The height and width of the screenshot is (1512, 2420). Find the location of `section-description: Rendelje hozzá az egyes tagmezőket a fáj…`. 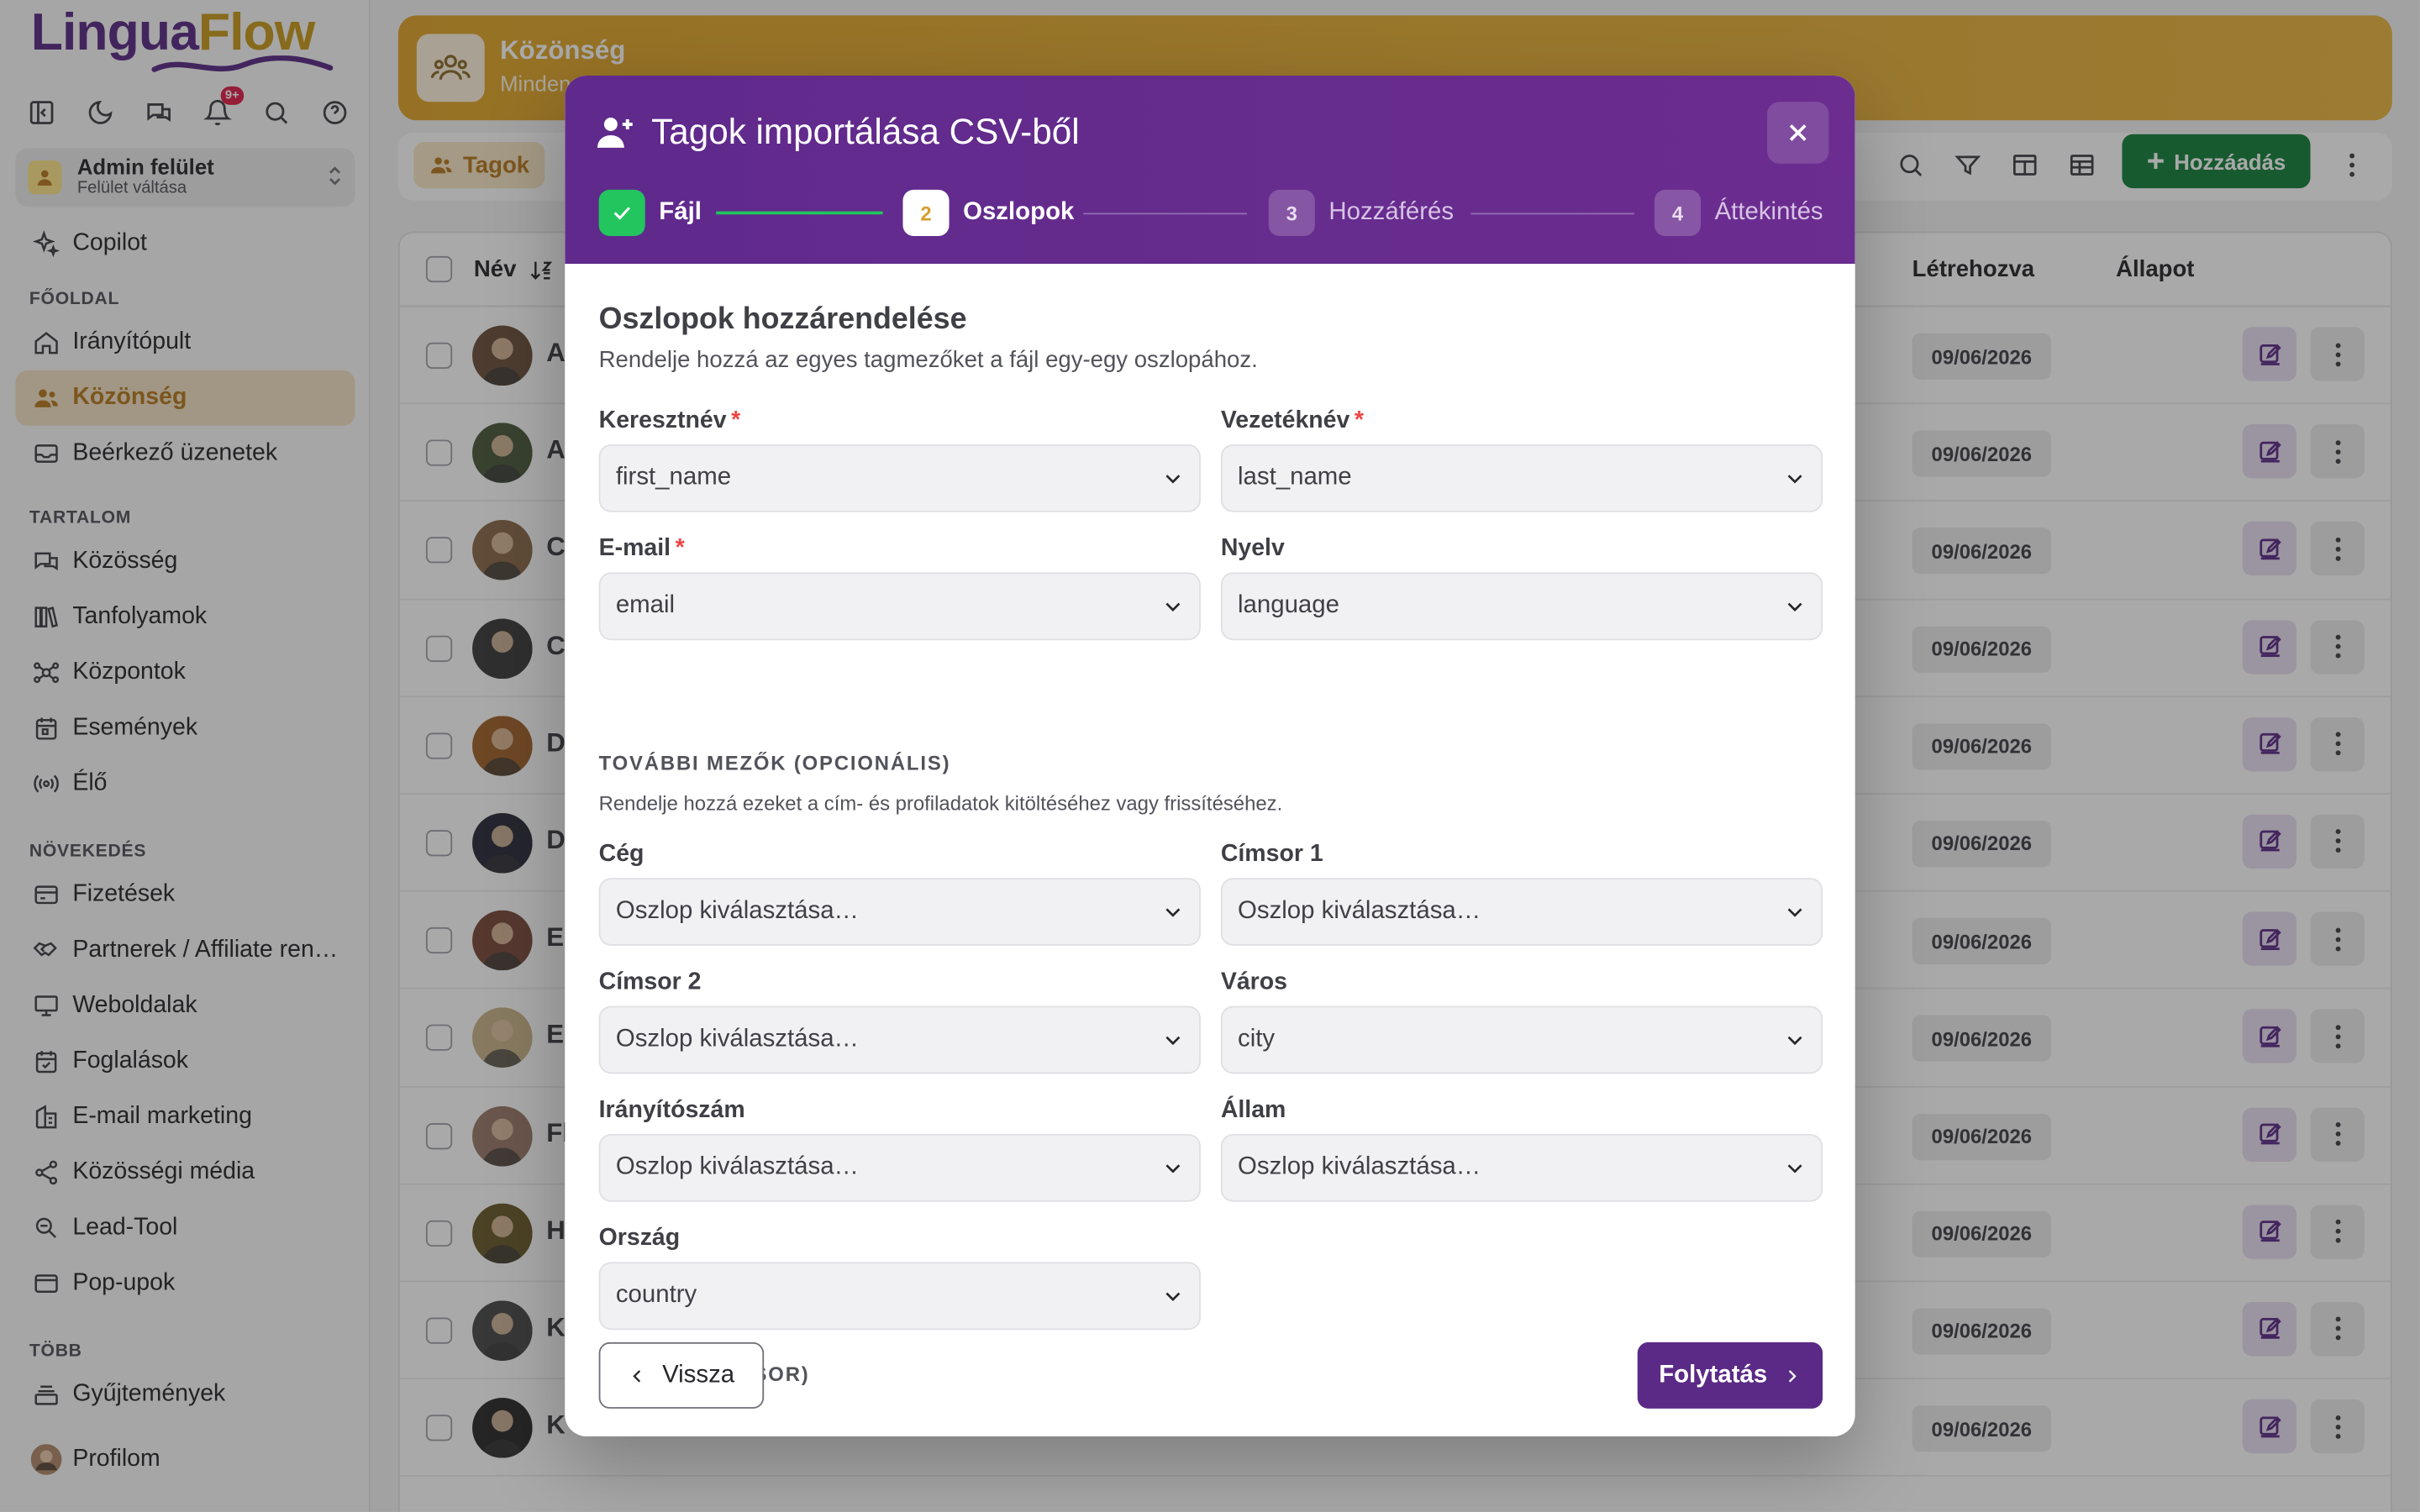

section-description: Rendelje hozzá az egyes tagmezőket a fáj… is located at coordinates (928, 360).